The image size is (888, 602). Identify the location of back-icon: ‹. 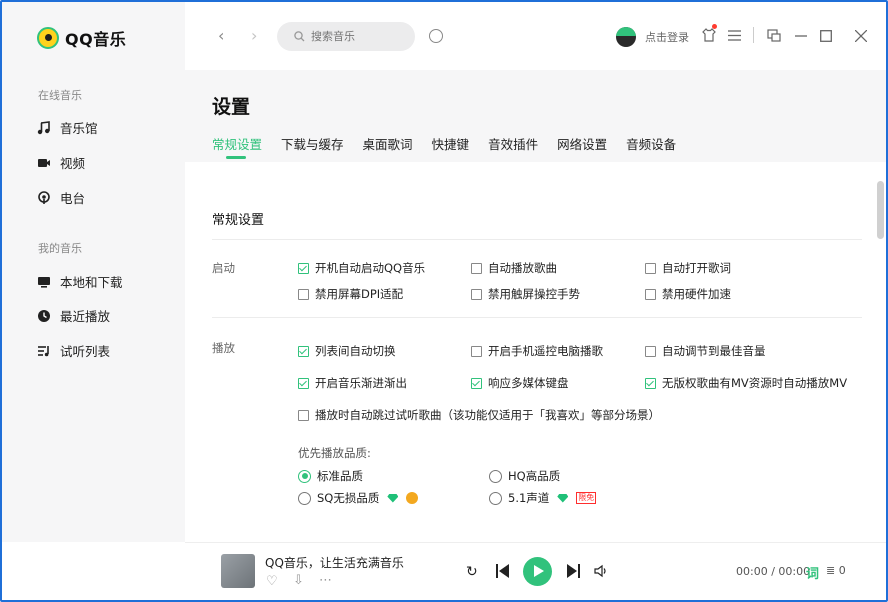
(221, 36).